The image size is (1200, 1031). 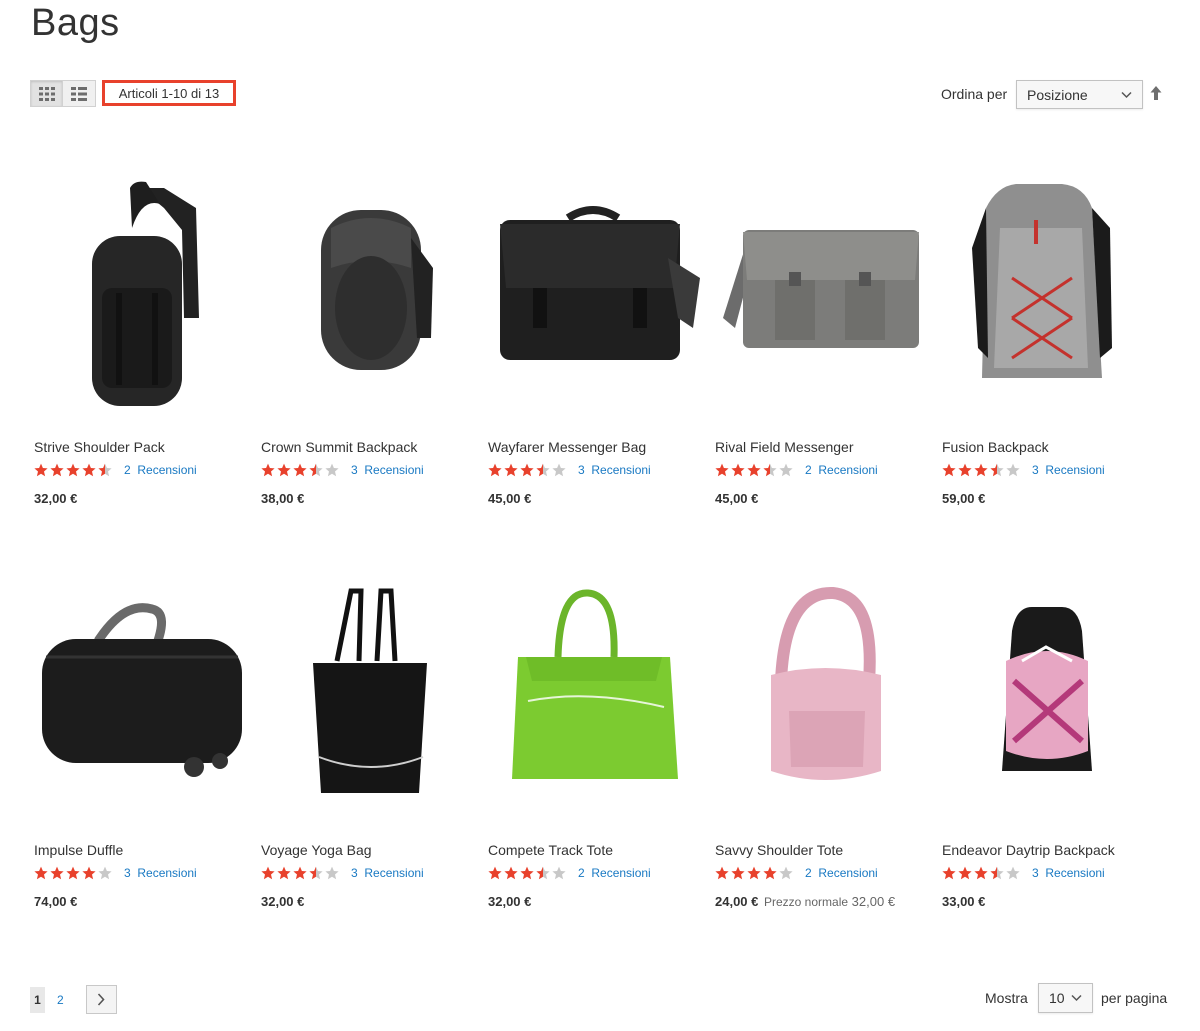 What do you see at coordinates (367, 850) in the screenshot?
I see `product-name: Voyage Yoga Bag` at bounding box center [367, 850].